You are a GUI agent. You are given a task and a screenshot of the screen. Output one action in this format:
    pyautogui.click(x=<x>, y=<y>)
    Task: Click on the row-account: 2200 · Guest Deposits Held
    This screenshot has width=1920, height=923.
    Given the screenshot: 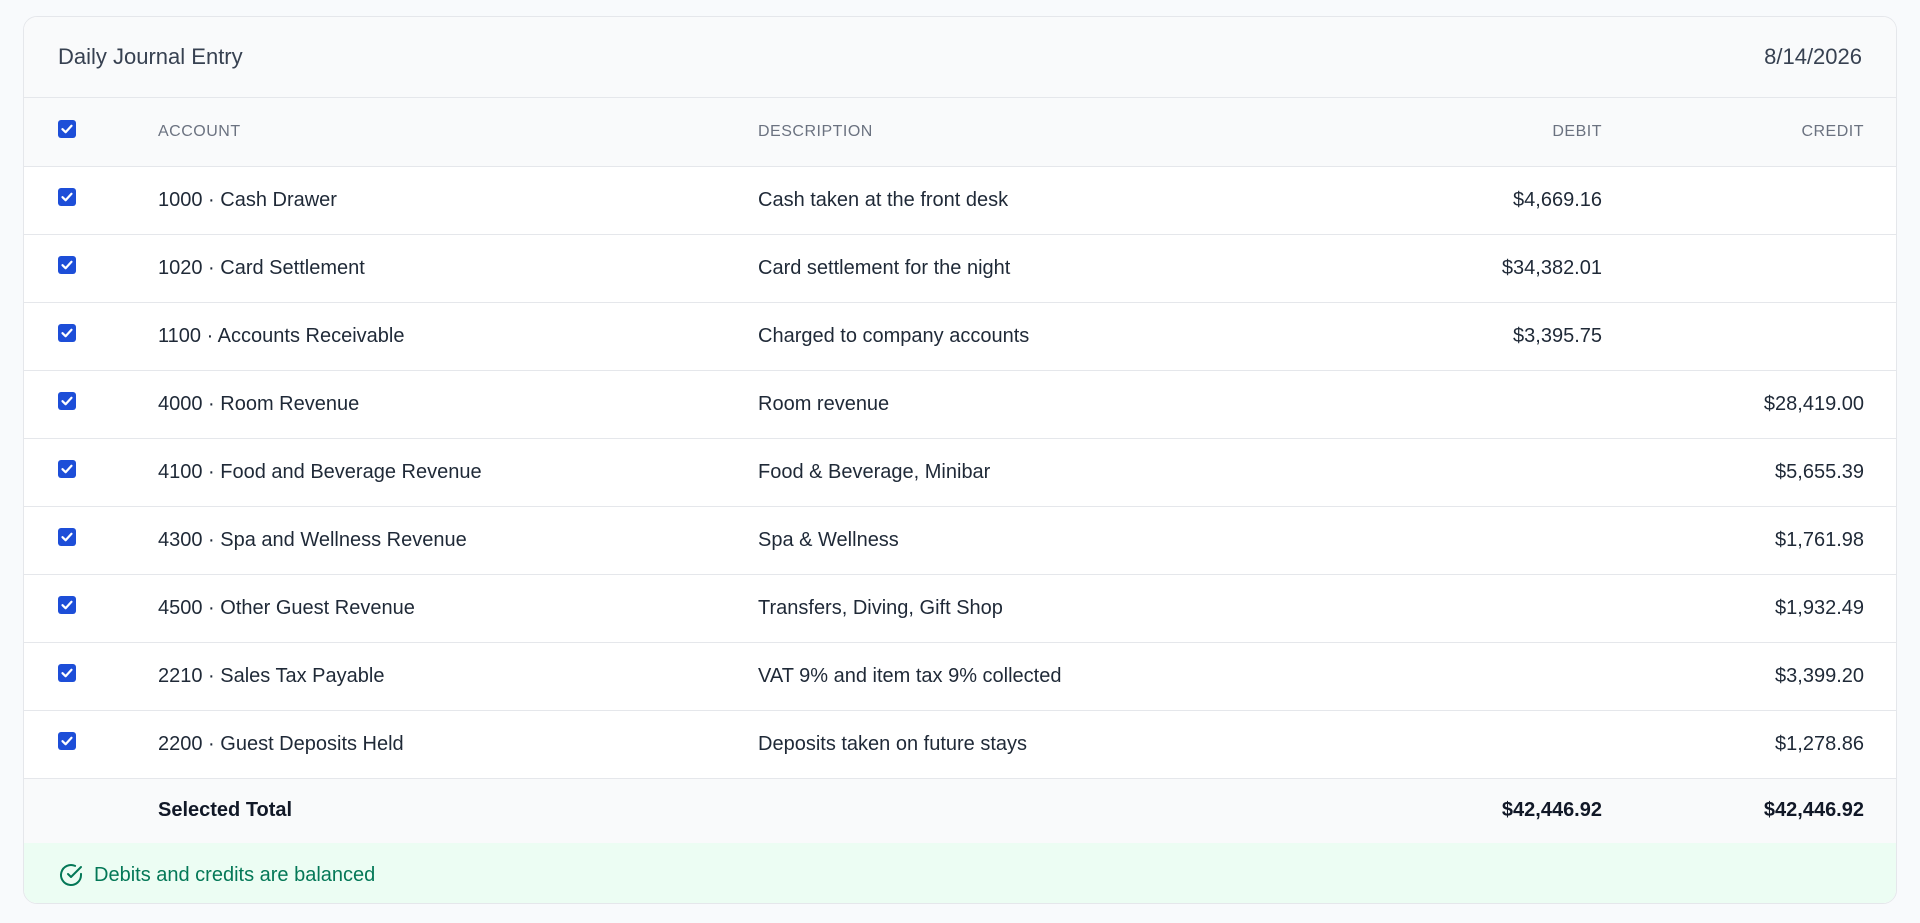 What is the action you would take?
    pyautogui.click(x=458, y=744)
    